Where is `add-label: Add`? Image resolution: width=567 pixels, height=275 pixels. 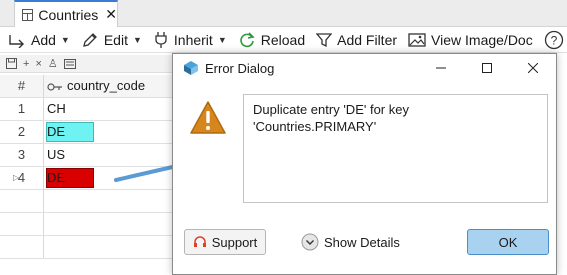 add-label: Add is located at coordinates (43, 39).